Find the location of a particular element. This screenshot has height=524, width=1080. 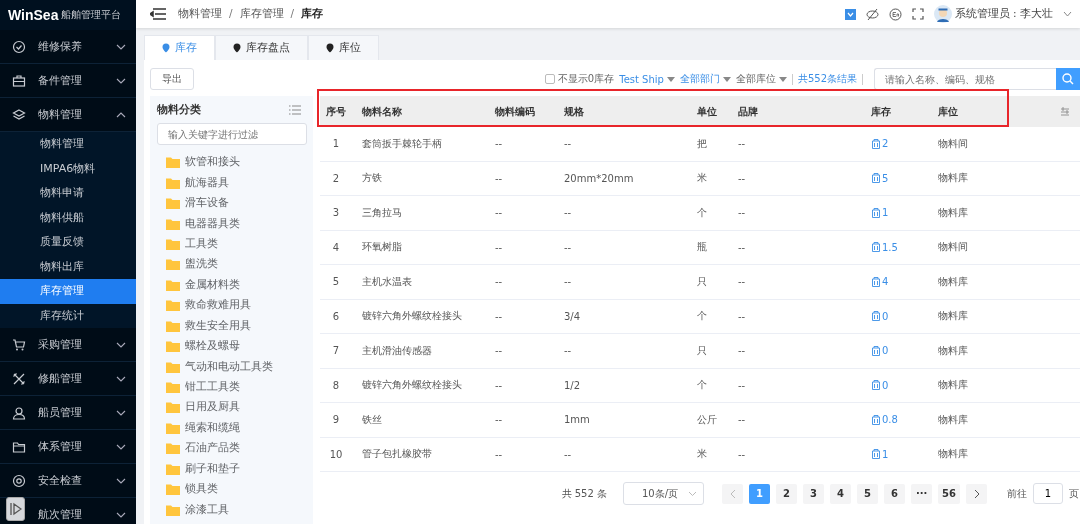

tab: 库存盘点 is located at coordinates (261, 47).